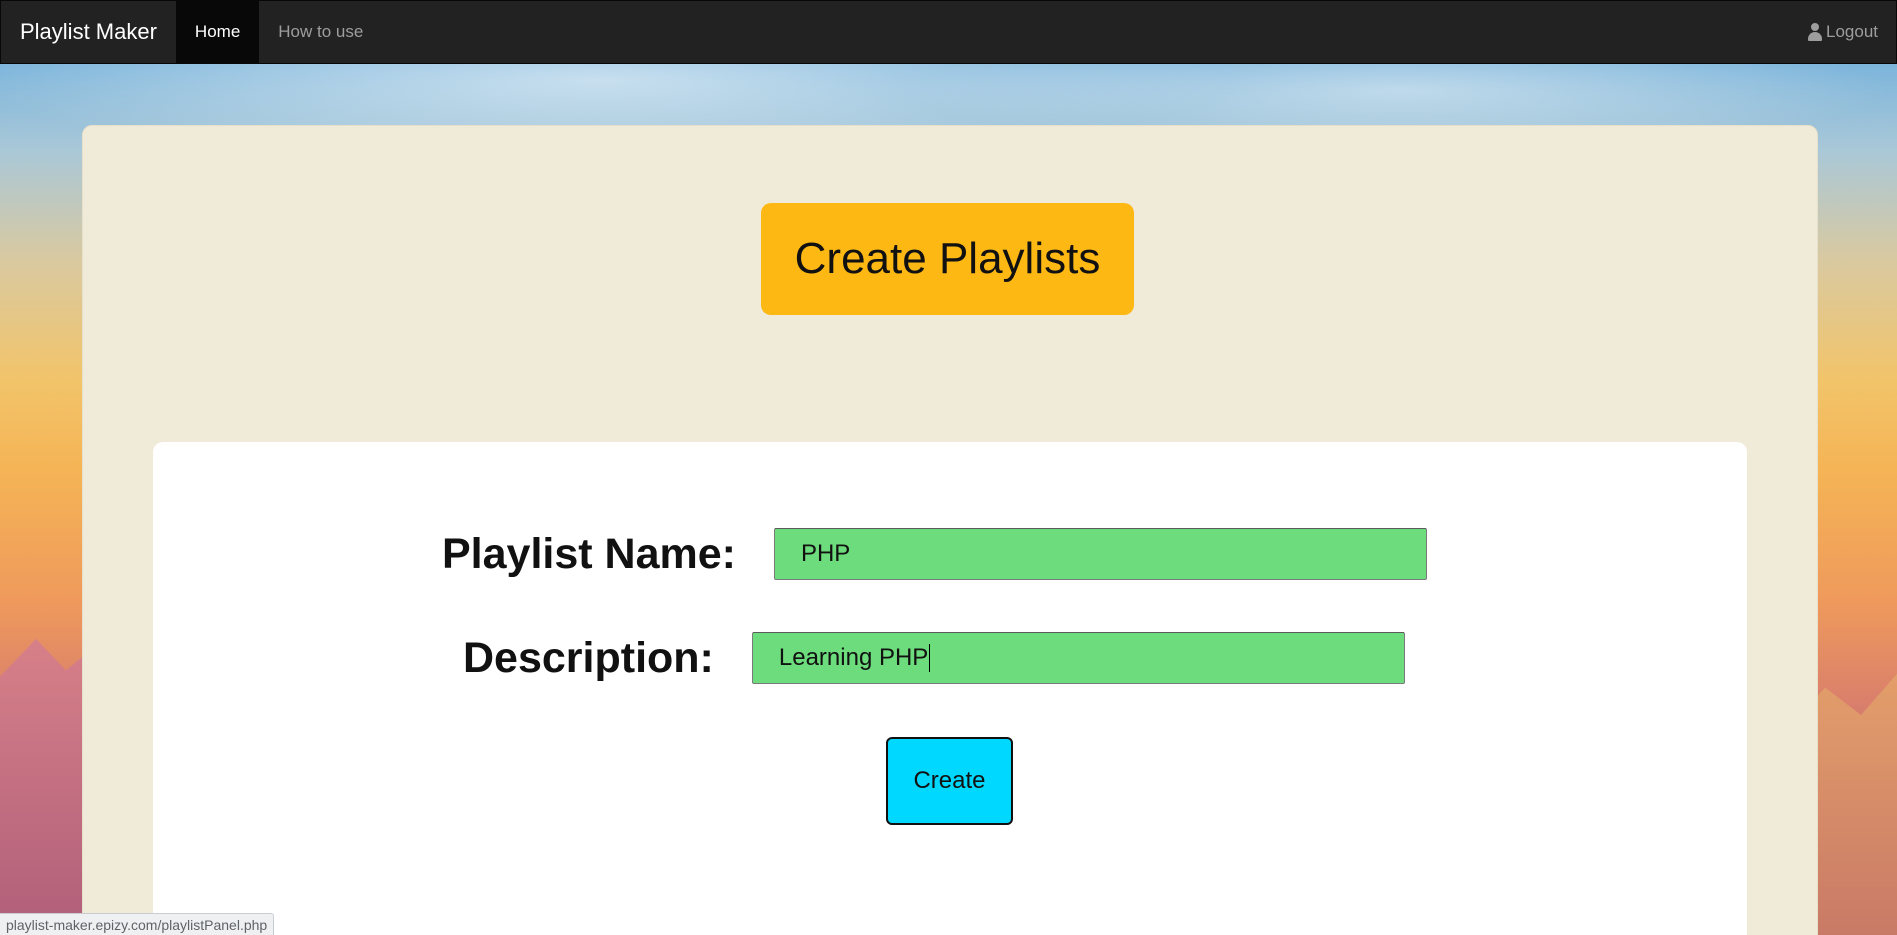 This screenshot has height=935, width=1897. I want to click on description-row: Description: Learning PHP, so click(934, 658).